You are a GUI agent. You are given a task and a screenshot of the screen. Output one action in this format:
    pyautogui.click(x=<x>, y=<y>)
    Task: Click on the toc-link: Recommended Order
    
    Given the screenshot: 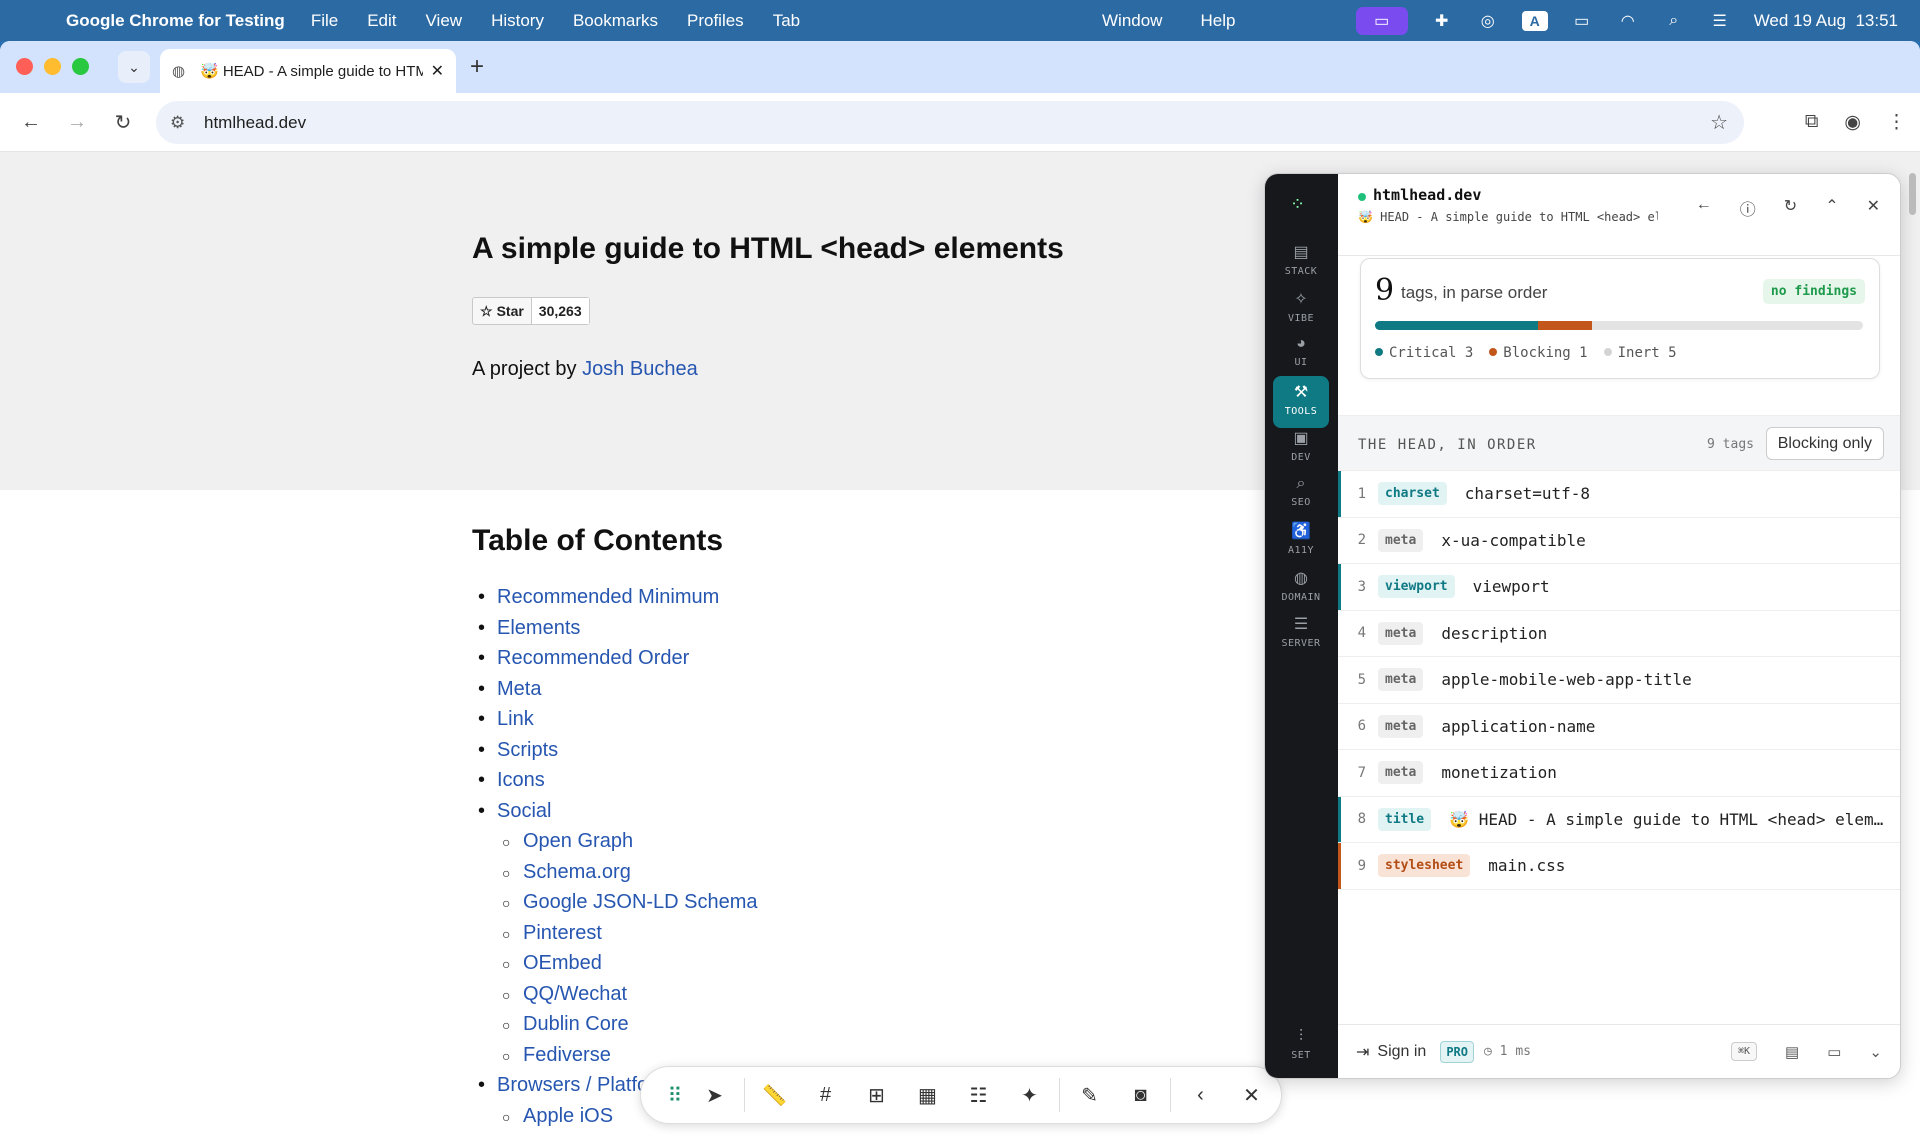 What is the action you would take?
    pyautogui.click(x=615, y=662)
    